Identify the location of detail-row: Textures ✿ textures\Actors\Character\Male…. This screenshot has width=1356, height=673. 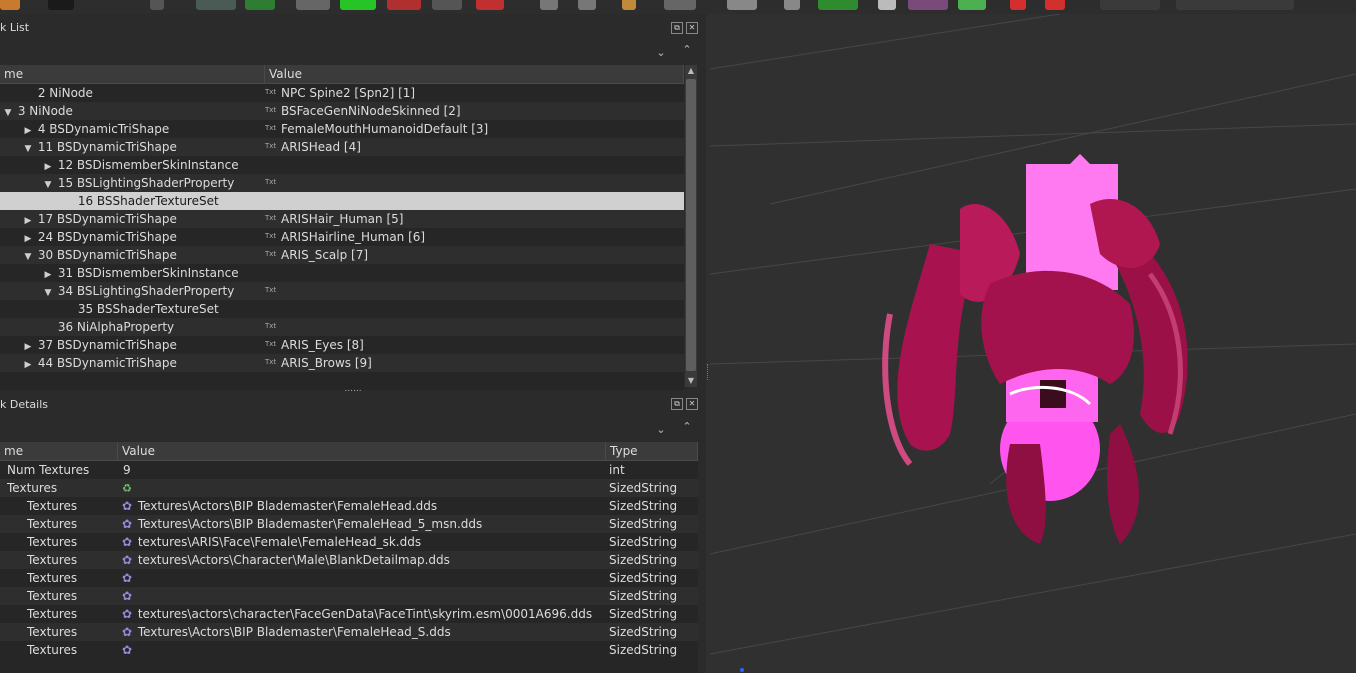
(349, 560).